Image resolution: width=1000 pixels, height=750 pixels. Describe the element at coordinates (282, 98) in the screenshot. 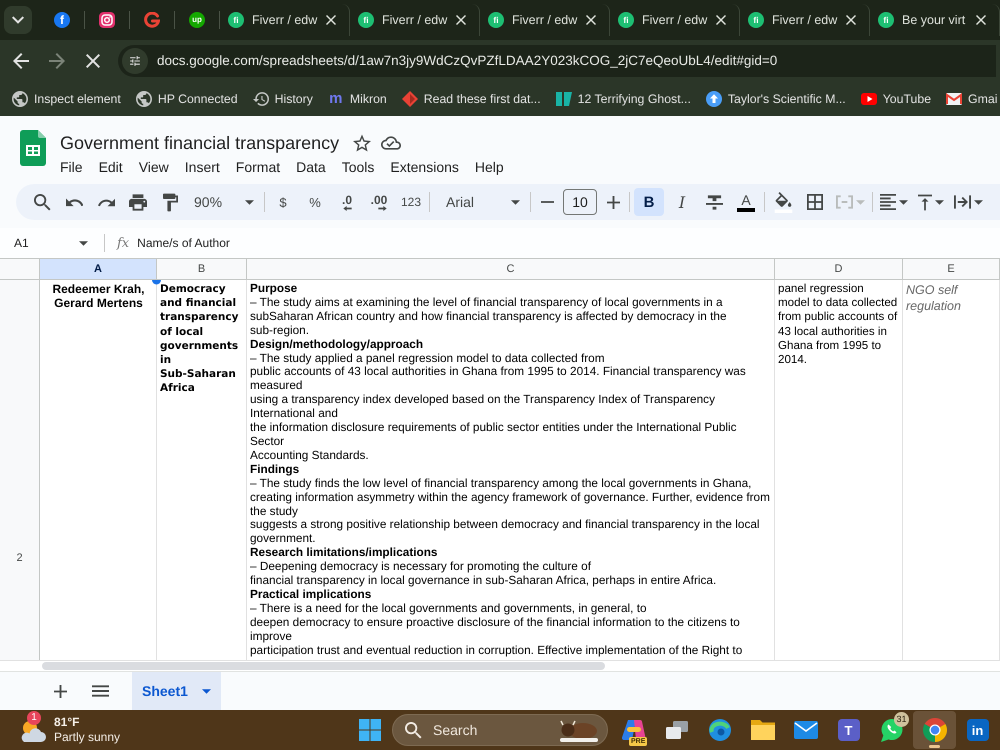

I see `bookmark-link: History` at that location.